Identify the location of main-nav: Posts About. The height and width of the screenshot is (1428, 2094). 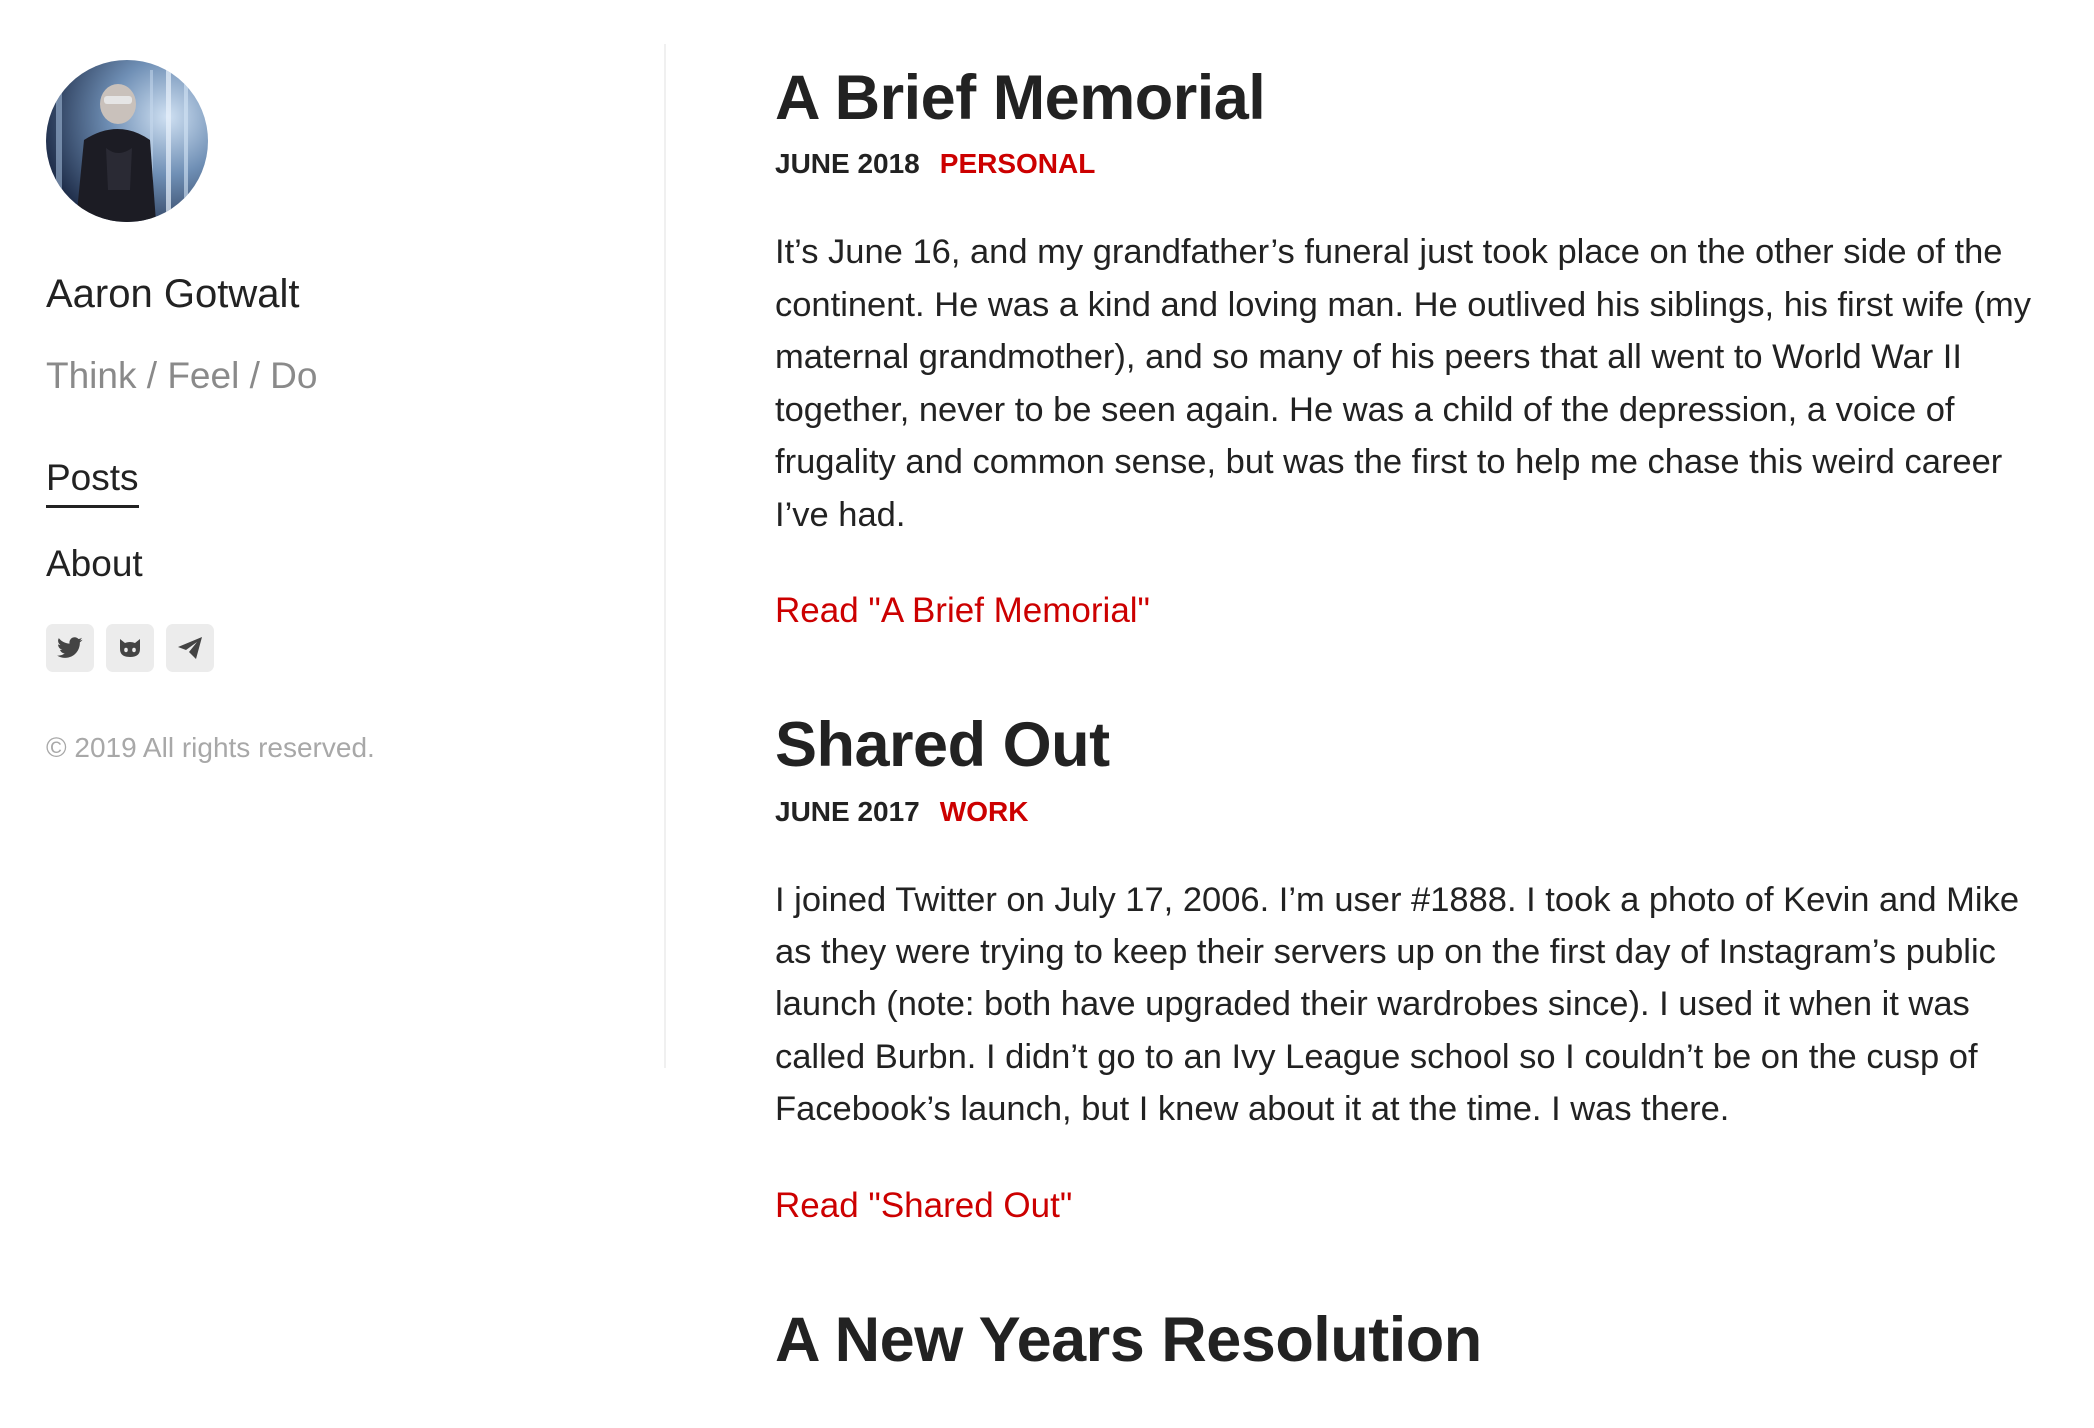
(326, 523).